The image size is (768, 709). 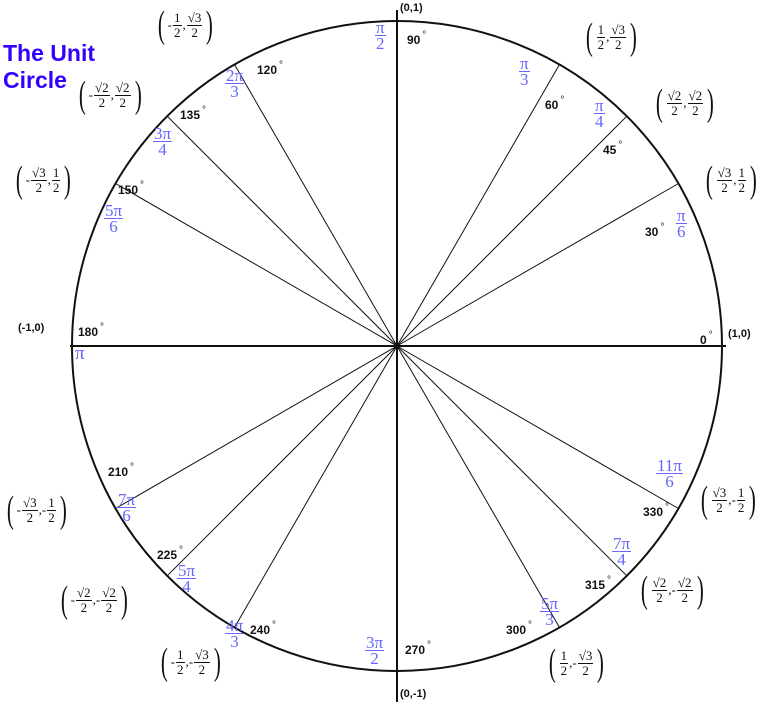 I want to click on coordinate-label-120: (-1 2, √3 2), so click(x=185, y=25).